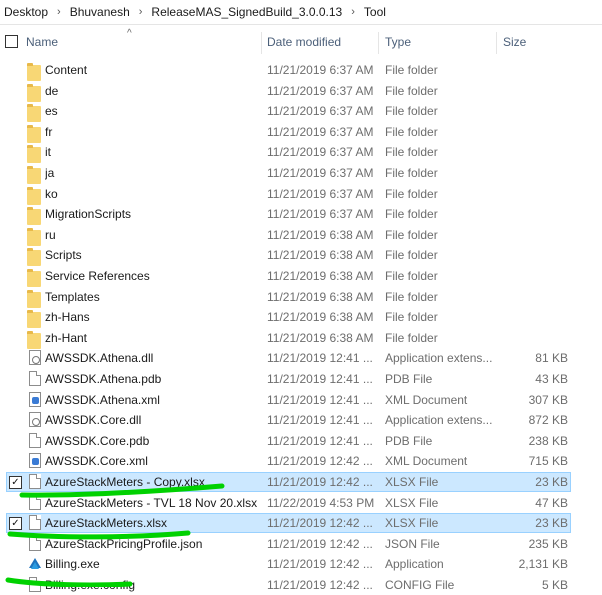 The width and height of the screenshot is (602, 595). Describe the element at coordinates (301, 173) in the screenshot. I see `file-row: ja 11/21/2019 6:37 AM File folder` at that location.